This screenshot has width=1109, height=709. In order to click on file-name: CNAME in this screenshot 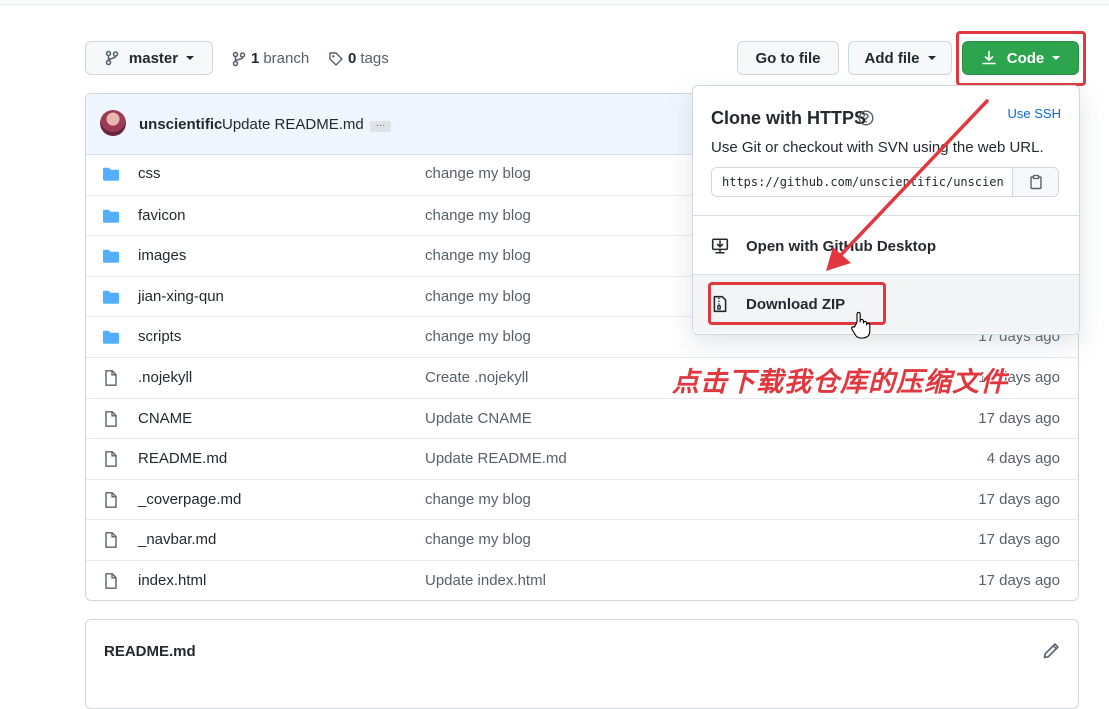, I will do `click(165, 418)`.